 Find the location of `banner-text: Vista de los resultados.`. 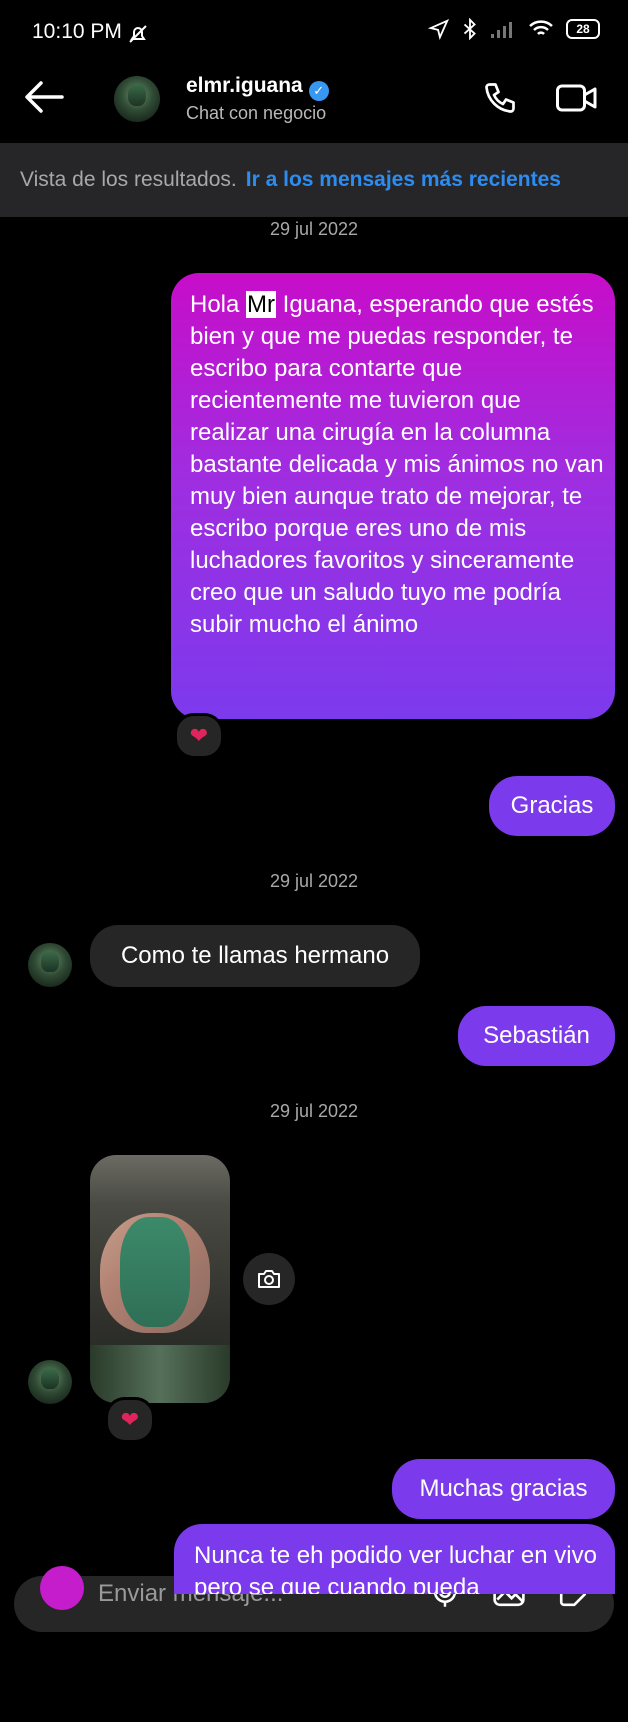

banner-text: Vista de los resultados. is located at coordinates (128, 179).